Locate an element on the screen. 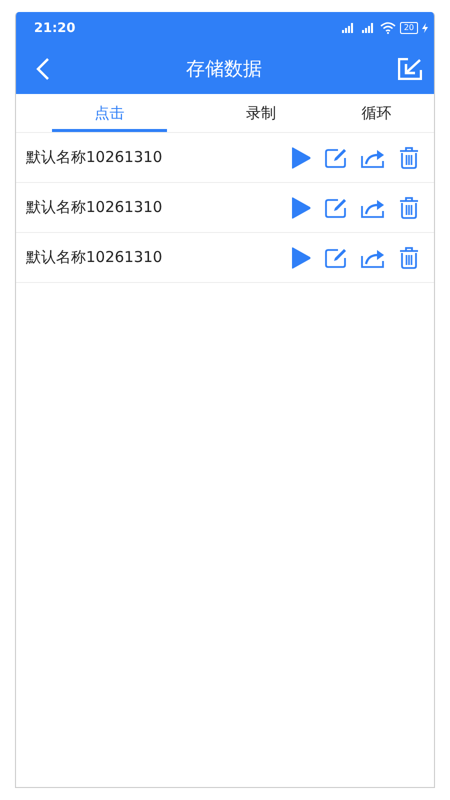 The width and height of the screenshot is (450, 800). tab: 点击 is located at coordinates (110, 113).